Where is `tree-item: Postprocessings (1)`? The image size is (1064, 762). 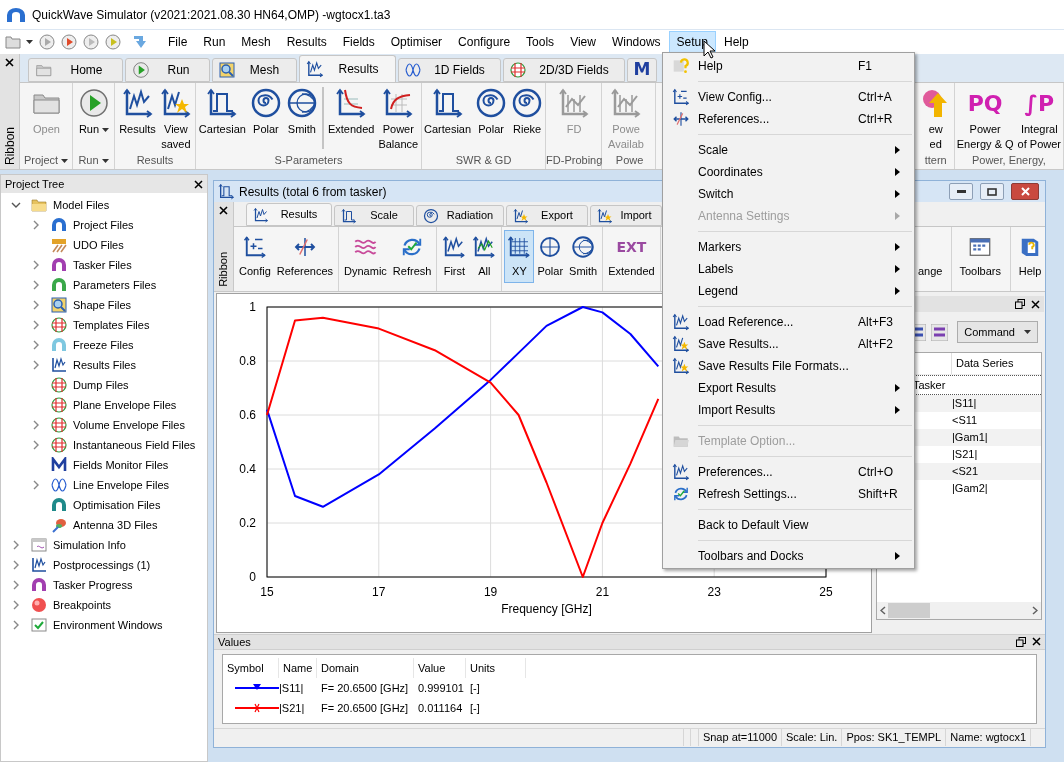
tree-item: Postprocessings (1) is located at coordinates (102, 565).